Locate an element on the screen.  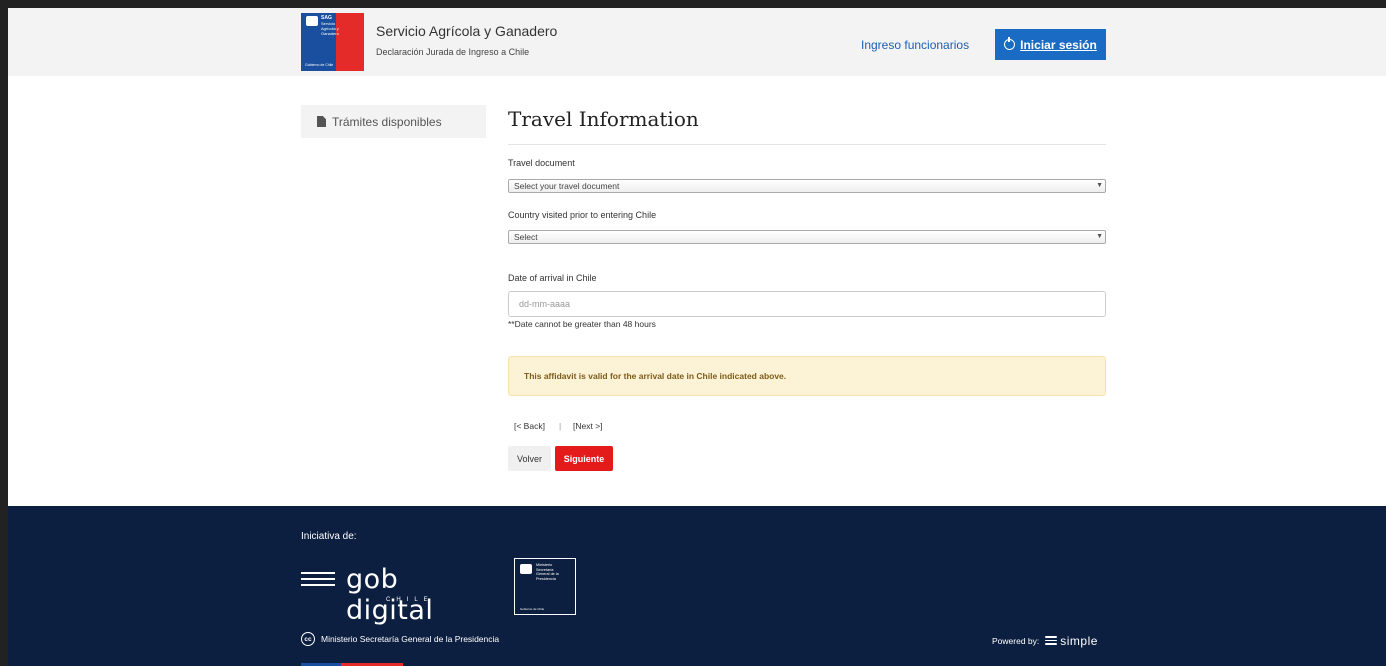
sidebar-item-tramites: Trámites disponibles is located at coordinates (393, 121).